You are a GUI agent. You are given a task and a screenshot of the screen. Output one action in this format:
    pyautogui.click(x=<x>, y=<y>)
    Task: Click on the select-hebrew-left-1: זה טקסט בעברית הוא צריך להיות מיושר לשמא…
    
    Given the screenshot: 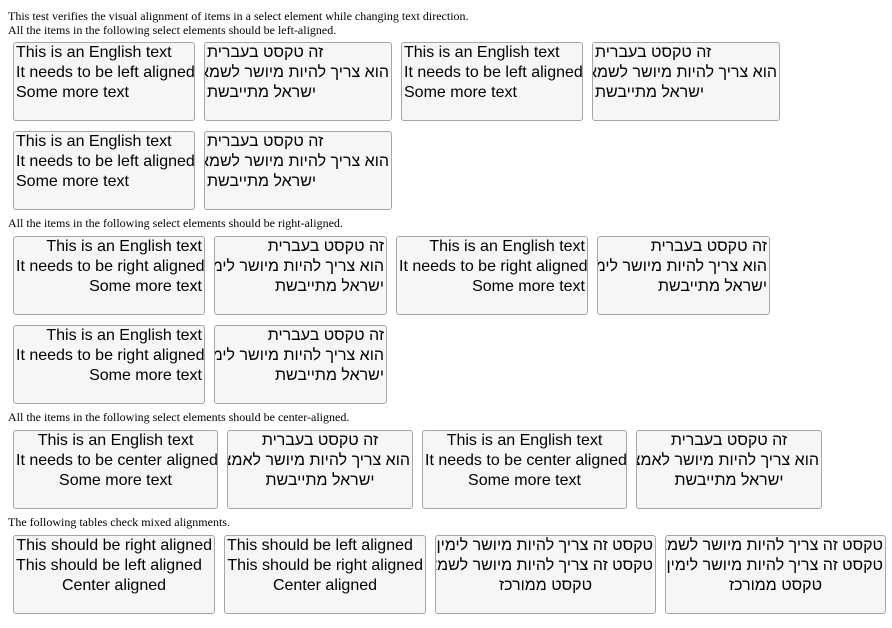 What is the action you would take?
    pyautogui.click(x=298, y=81)
    